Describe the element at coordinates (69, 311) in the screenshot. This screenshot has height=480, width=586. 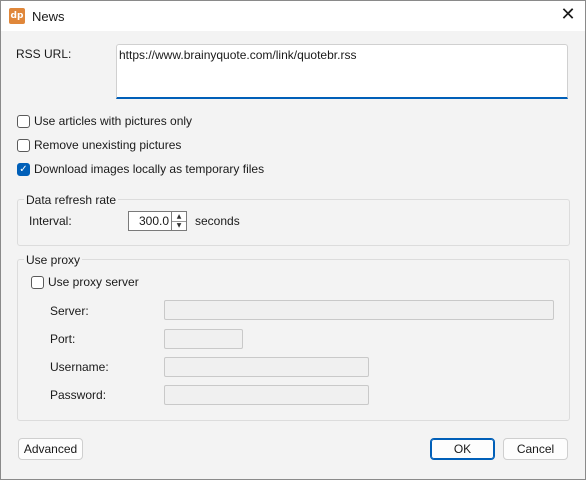
I see `server-label: Server:` at that location.